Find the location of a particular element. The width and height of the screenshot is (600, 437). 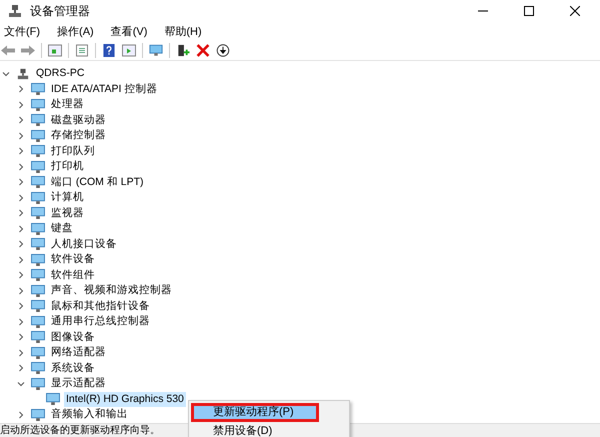

tree-item: Intel(R) HD Graphics 530 is located at coordinates (125, 399).